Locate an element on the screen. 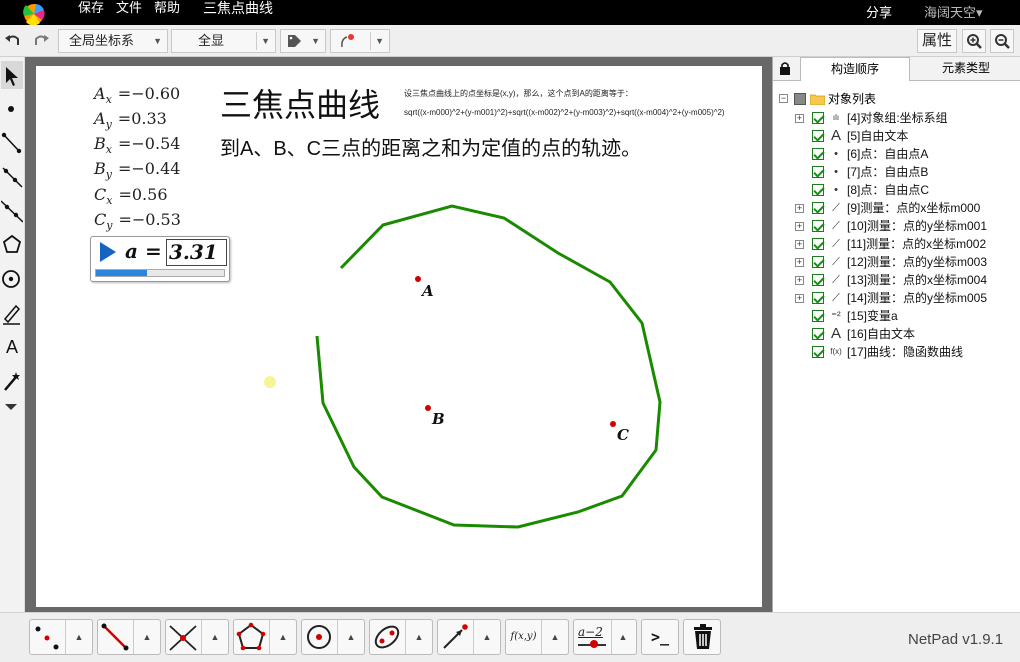 The width and height of the screenshot is (1020, 662). chevron-down-icon: ▼ is located at coordinates (315, 41).